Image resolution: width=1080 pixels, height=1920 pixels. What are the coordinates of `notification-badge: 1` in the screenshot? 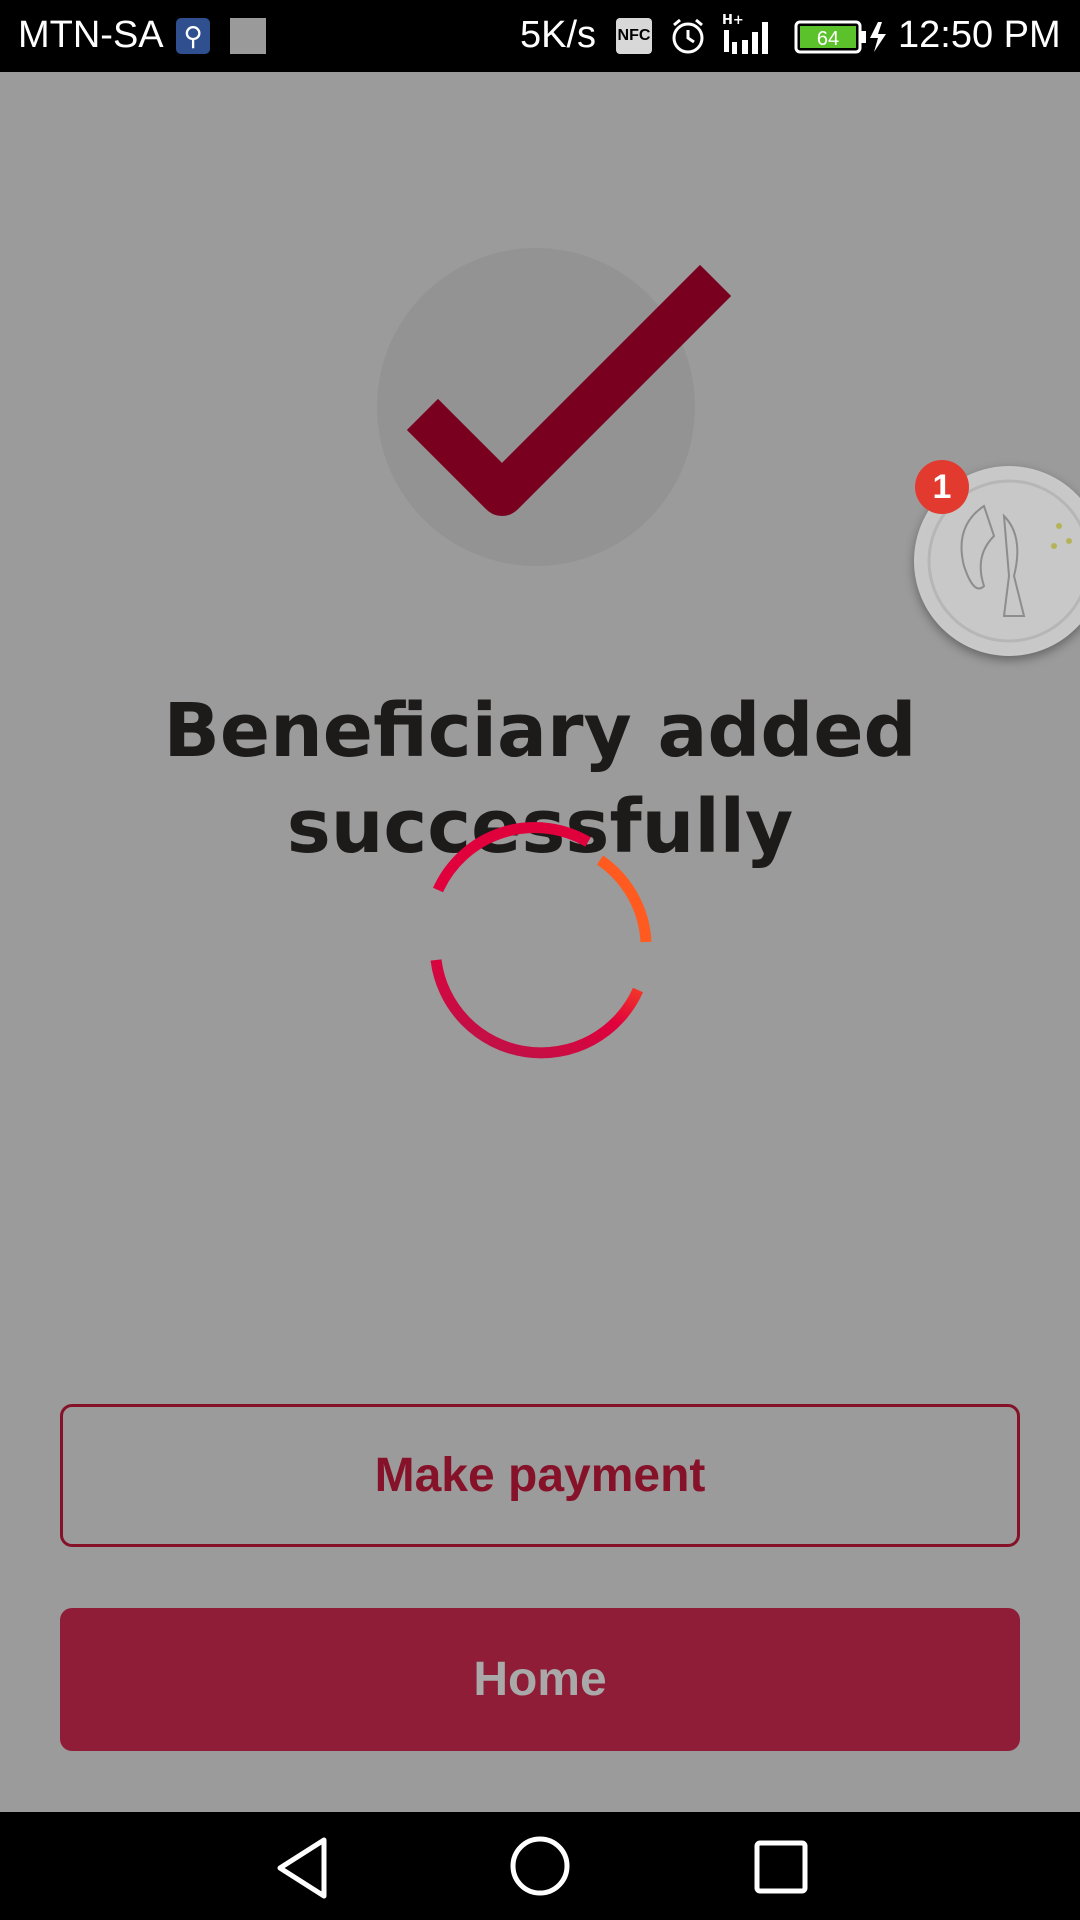 It's located at (942, 487).